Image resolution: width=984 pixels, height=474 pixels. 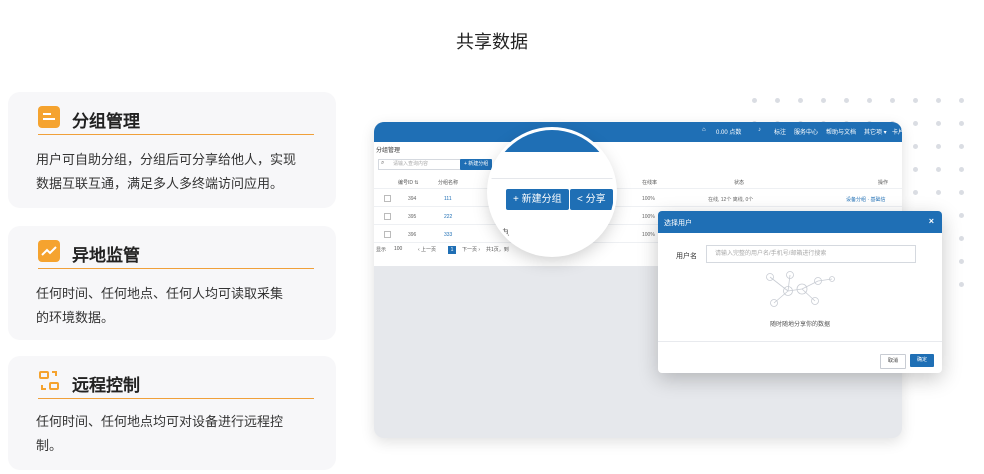 What do you see at coordinates (49, 381) in the screenshot?
I see `remote-control-icon` at bounding box center [49, 381].